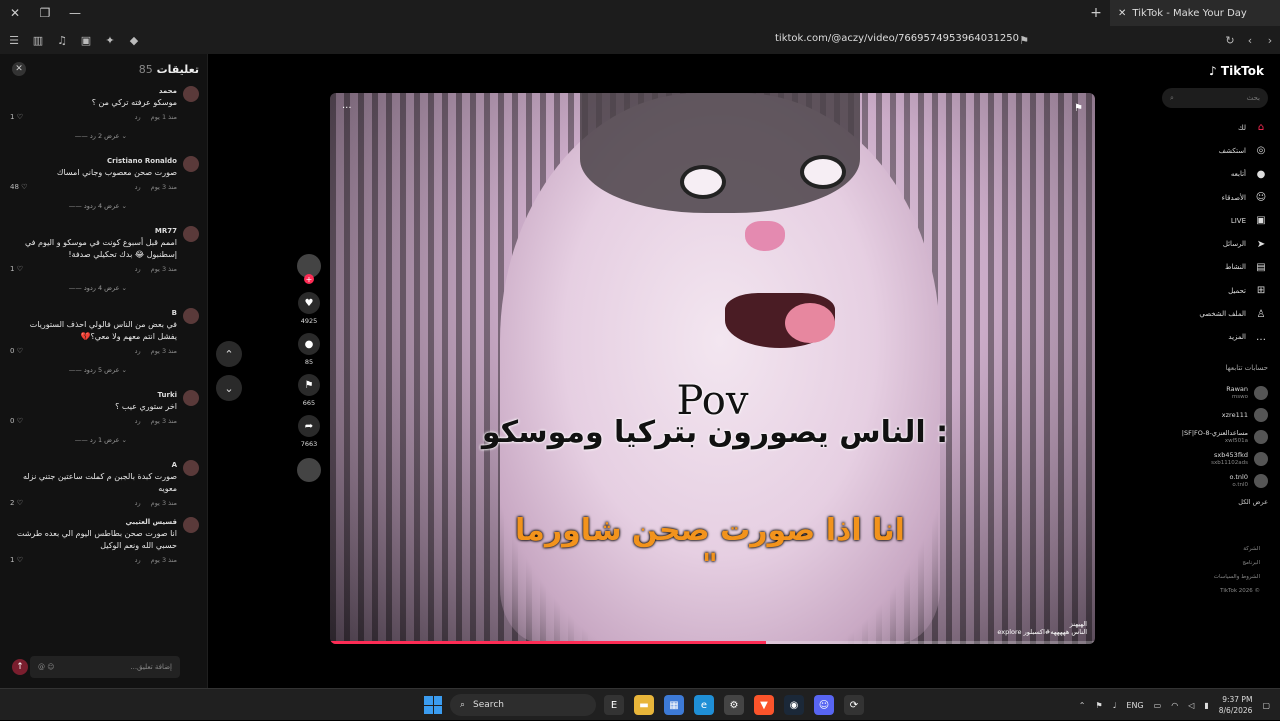 The width and height of the screenshot is (1280, 721). Describe the element at coordinates (1237, 563) in the screenshot. I see `footer-link: البرنامج` at that location.